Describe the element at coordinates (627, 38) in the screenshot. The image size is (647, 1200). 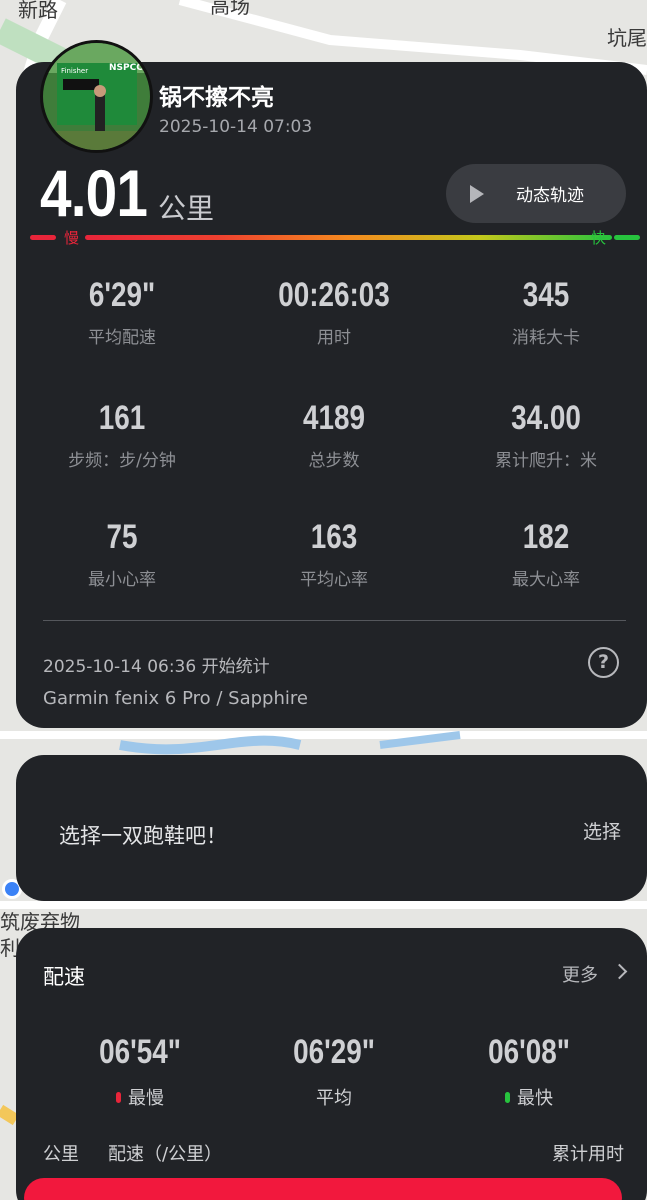
I see `map-label: 坑尾` at that location.